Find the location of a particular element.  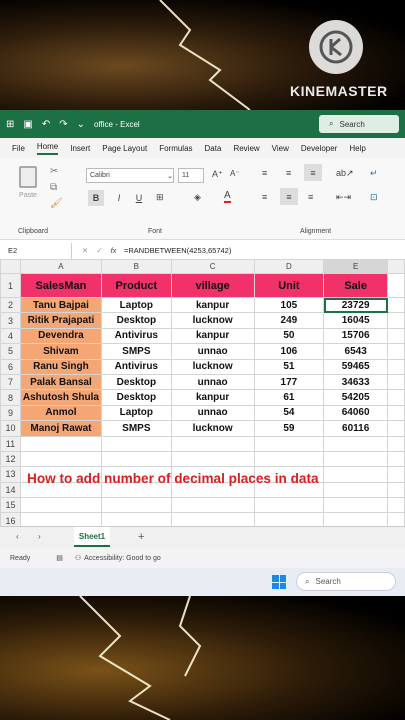

borders-icon: ⊞ is located at coordinates (160, 197).